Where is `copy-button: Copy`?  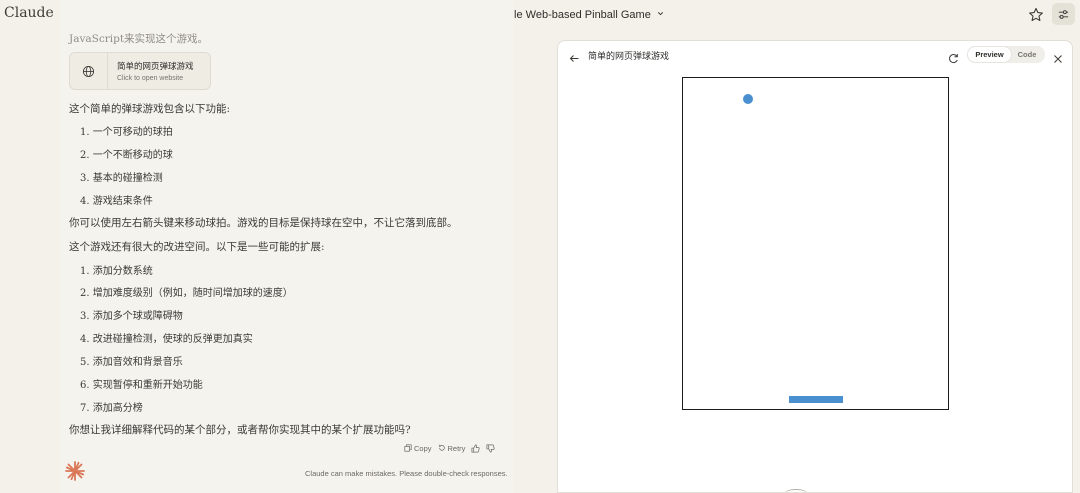 copy-button: Copy is located at coordinates (418, 448).